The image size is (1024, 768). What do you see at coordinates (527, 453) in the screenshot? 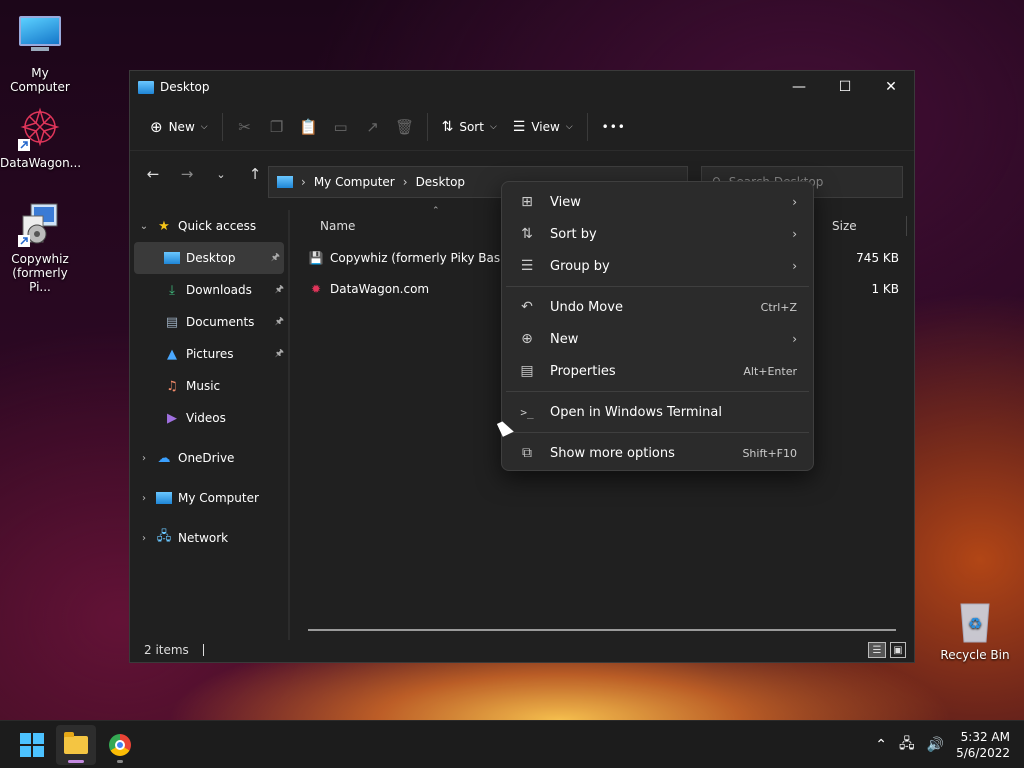
I see `expand-icon: ⧉` at bounding box center [527, 453].